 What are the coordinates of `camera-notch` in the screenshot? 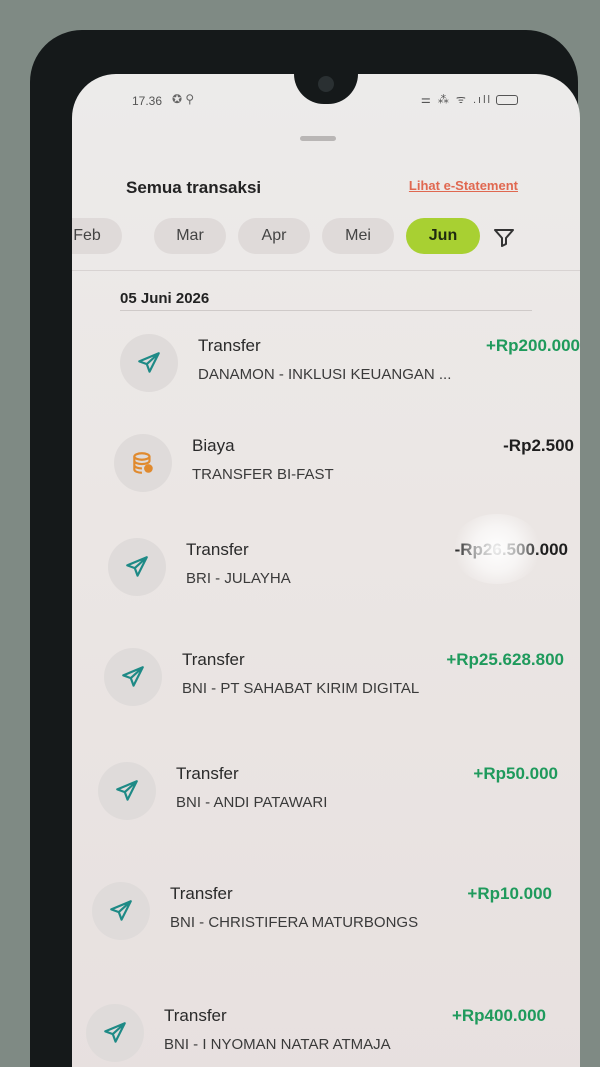 It's located at (326, 89).